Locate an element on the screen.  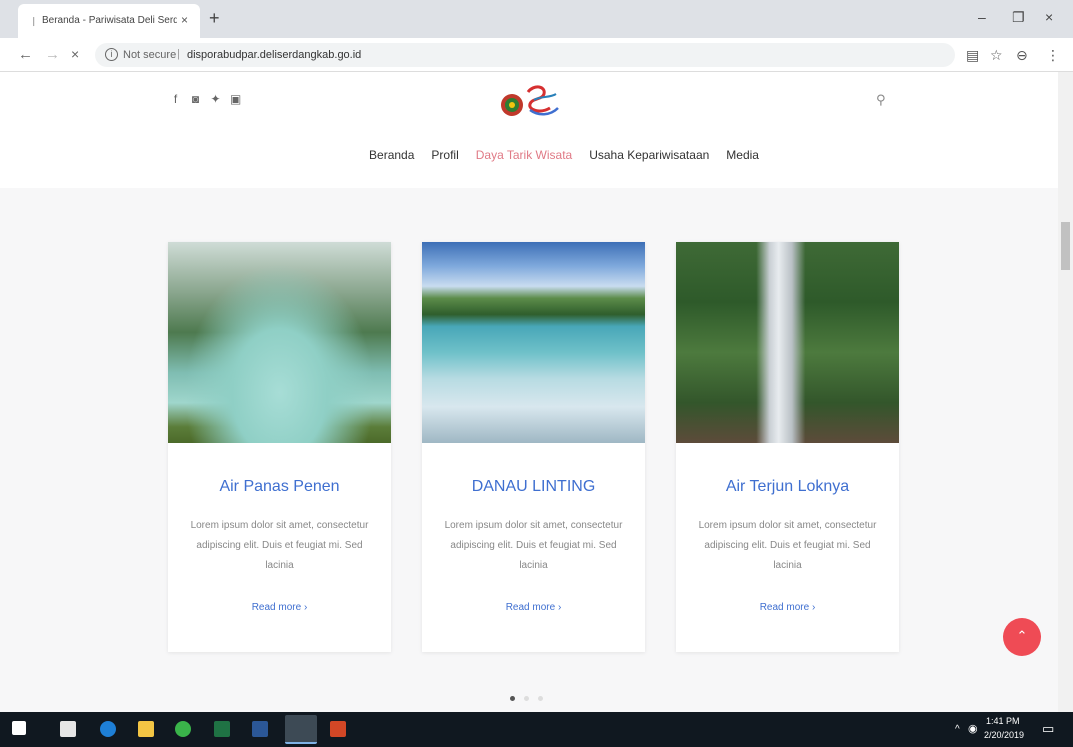
chrome-icon-active is located at coordinates (301, 729).